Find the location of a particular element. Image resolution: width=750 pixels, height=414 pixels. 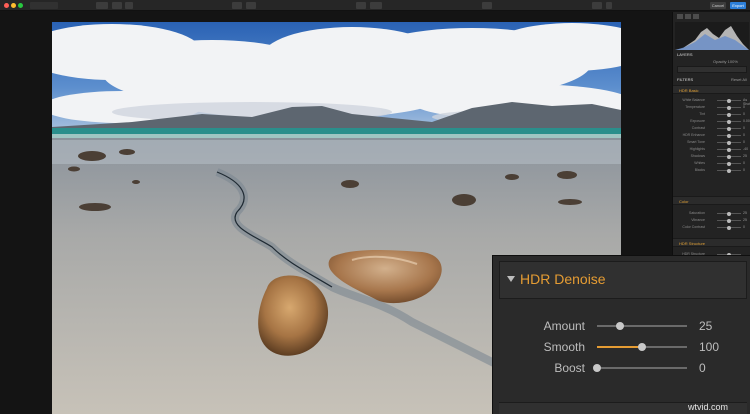

export-button: Export is located at coordinates (738, 5).